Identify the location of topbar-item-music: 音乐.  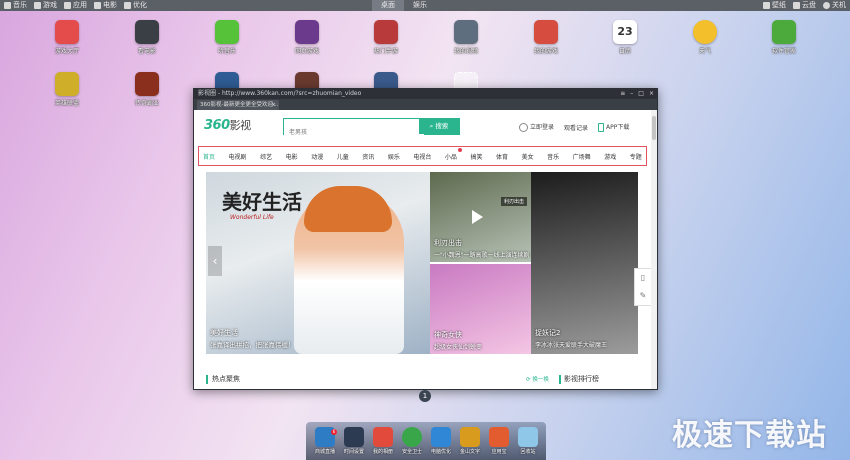
(15, 5).